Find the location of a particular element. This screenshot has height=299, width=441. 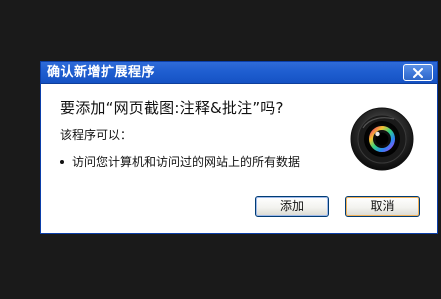

bullet-icon is located at coordinates (62, 162).